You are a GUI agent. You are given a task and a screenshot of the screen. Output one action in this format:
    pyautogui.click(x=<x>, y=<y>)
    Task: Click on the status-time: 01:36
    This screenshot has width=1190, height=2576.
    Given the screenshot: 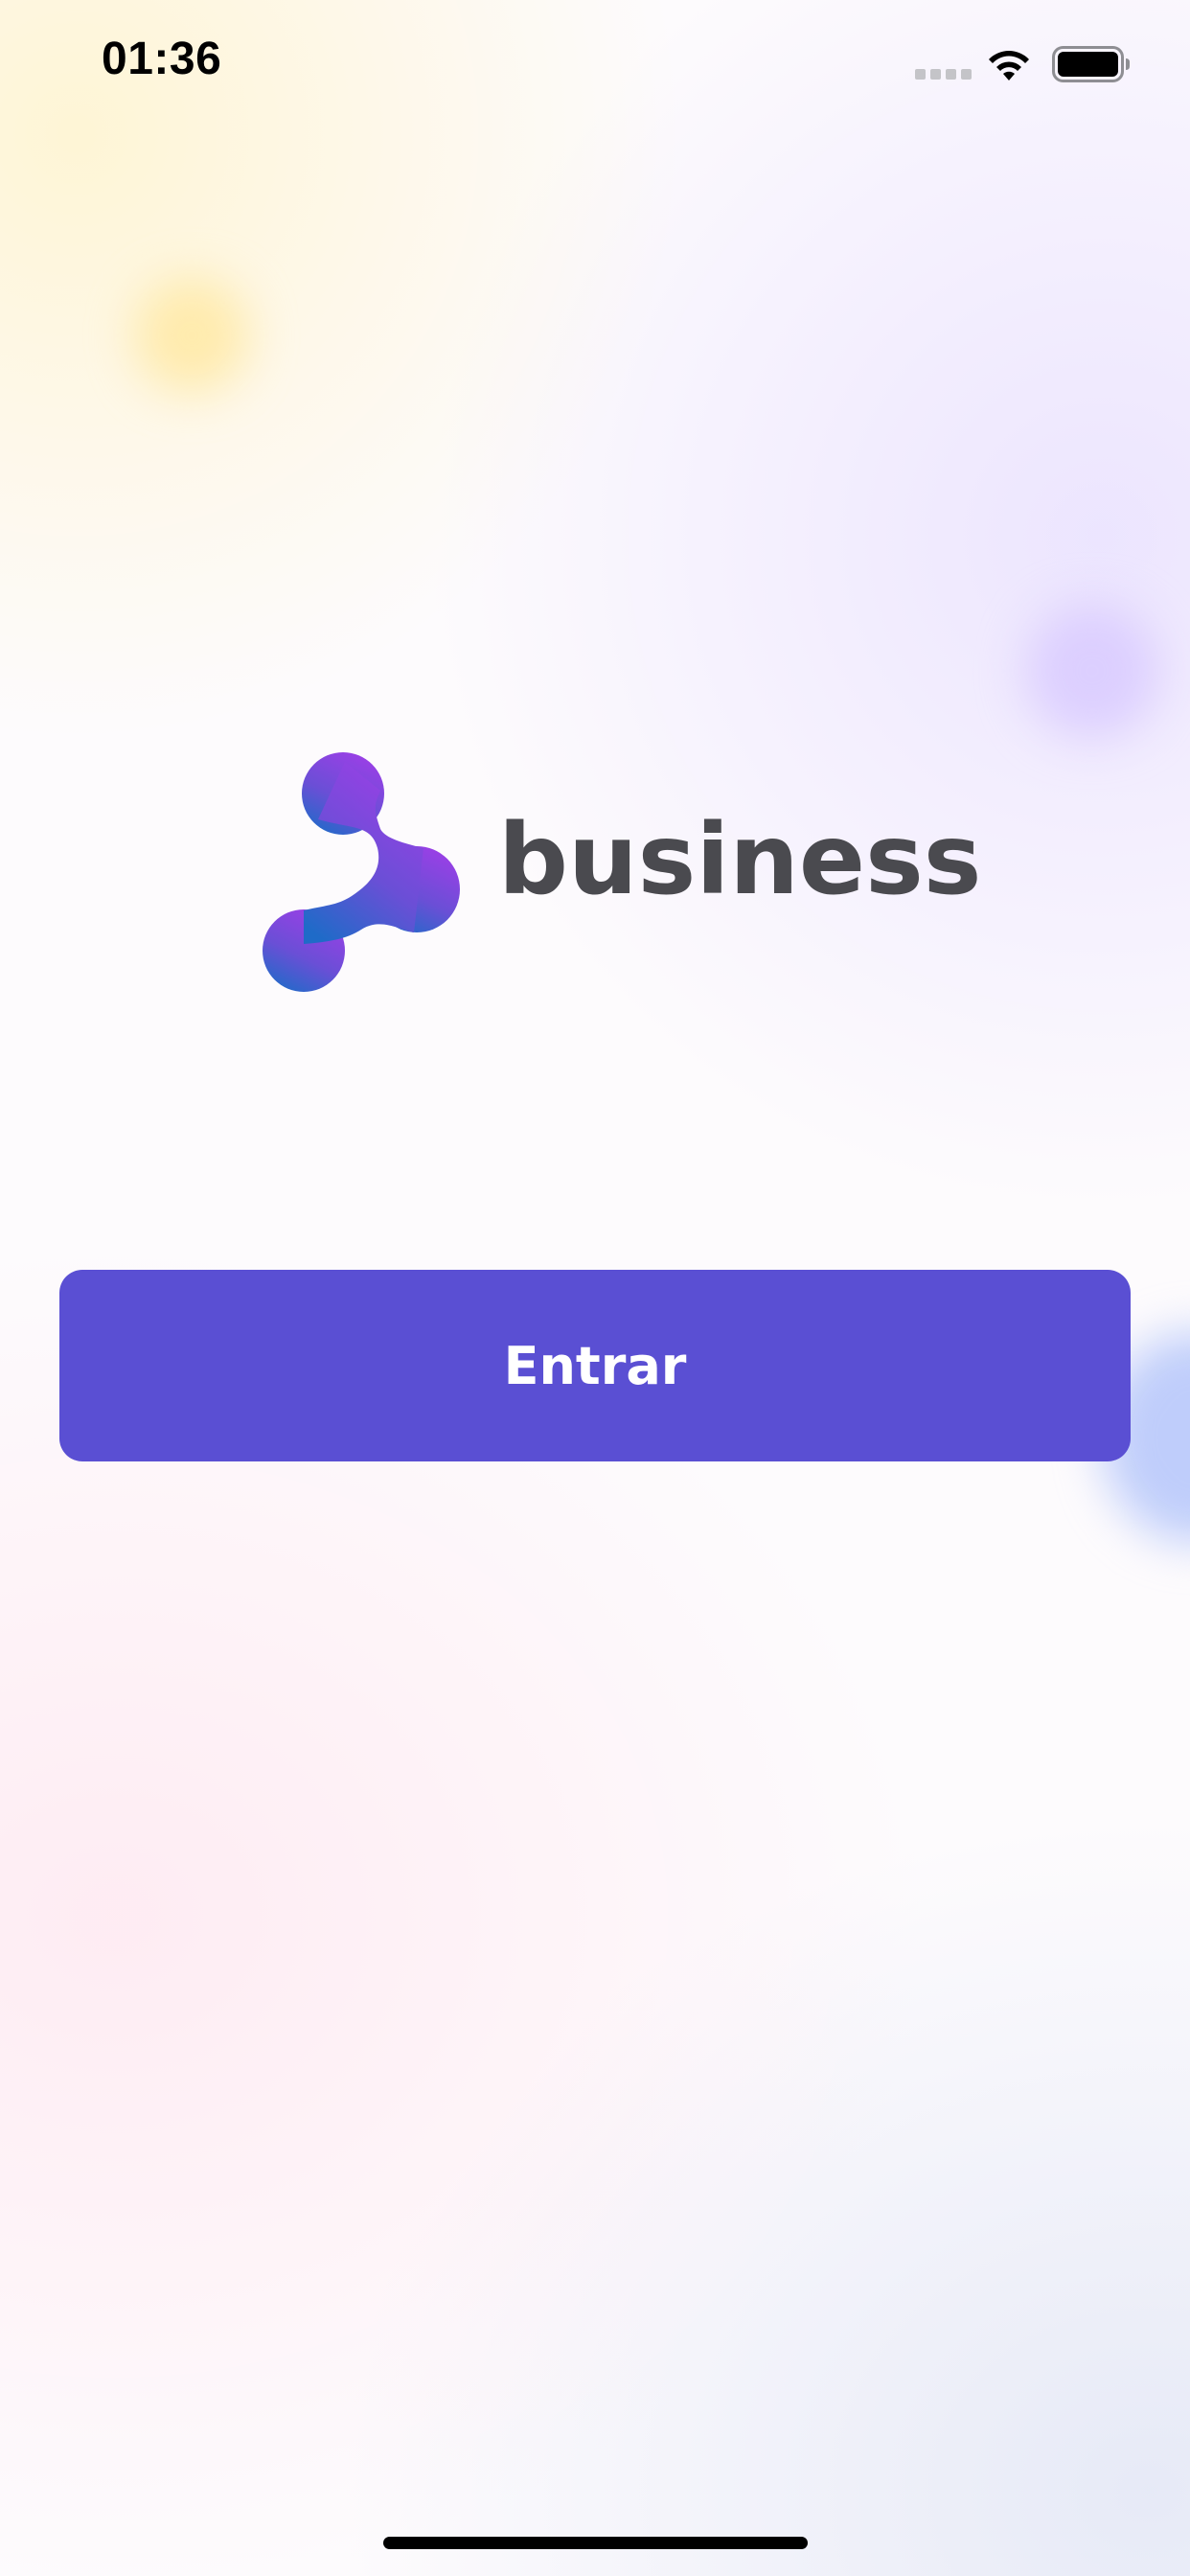 What is the action you would take?
    pyautogui.click(x=162, y=59)
    